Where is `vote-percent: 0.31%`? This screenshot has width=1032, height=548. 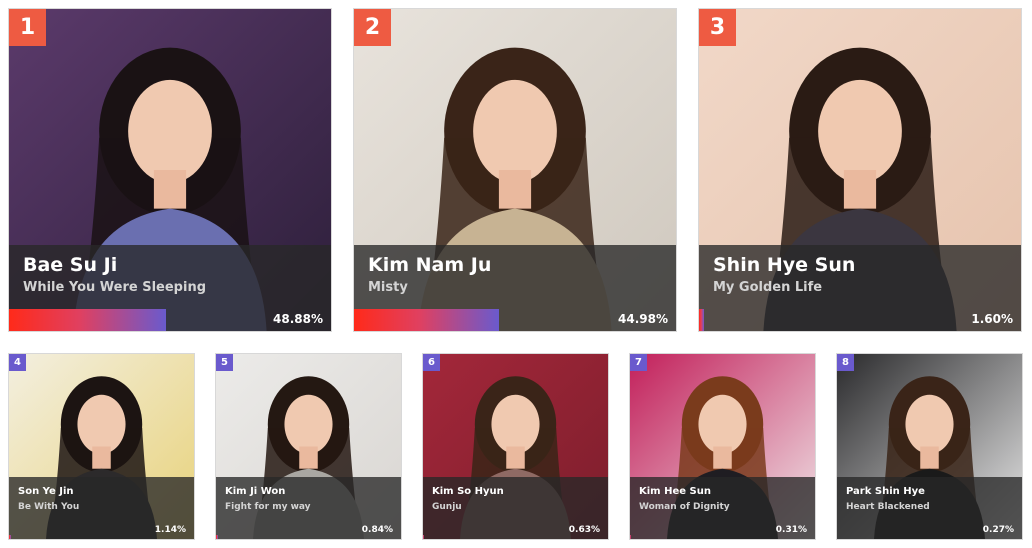
vote-percent: 0.31% is located at coordinates (791, 530).